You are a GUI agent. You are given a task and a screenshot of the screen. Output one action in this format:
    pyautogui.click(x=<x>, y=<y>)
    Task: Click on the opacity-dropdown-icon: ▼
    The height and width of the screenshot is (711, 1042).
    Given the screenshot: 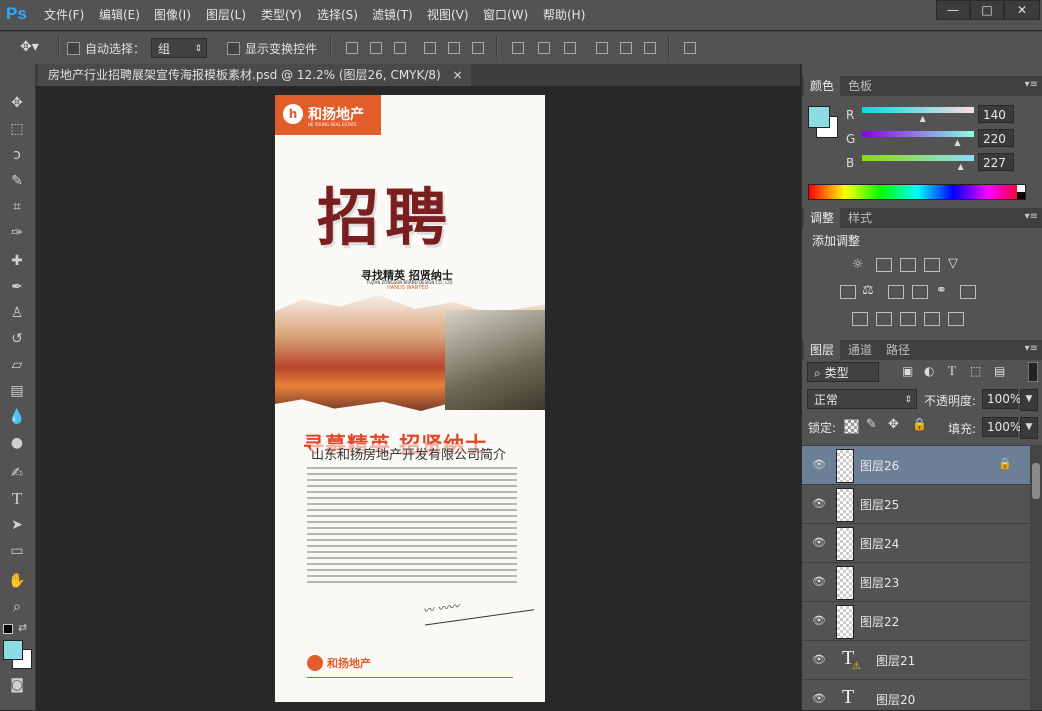 What is the action you would take?
    pyautogui.click(x=1029, y=400)
    